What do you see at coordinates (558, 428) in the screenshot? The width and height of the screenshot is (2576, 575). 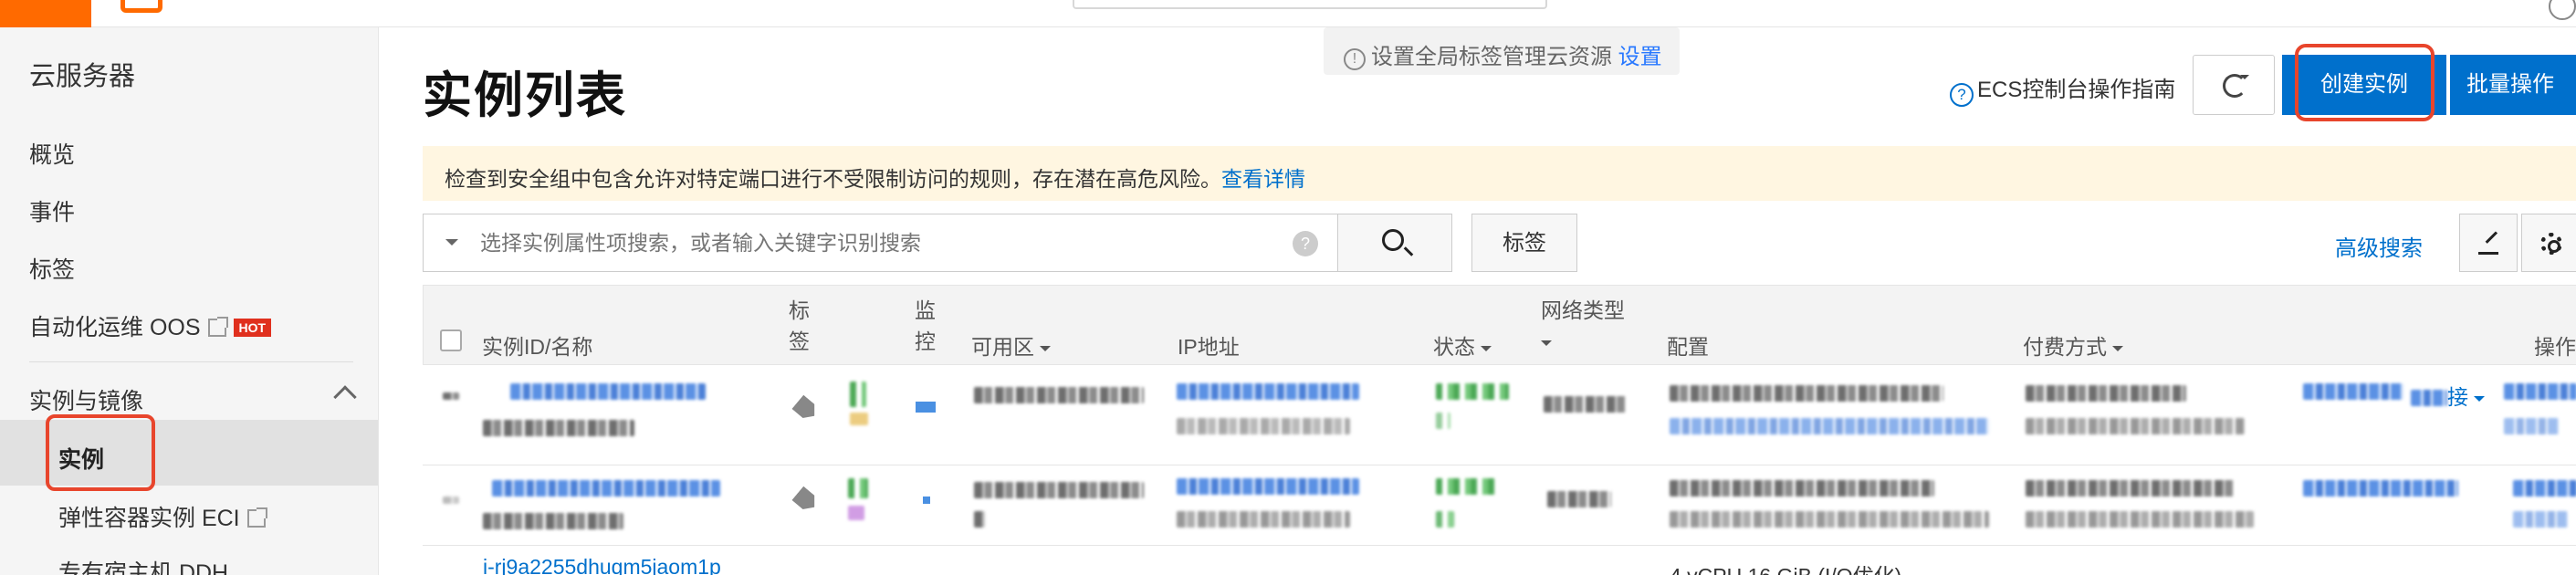 I see `instance-name` at bounding box center [558, 428].